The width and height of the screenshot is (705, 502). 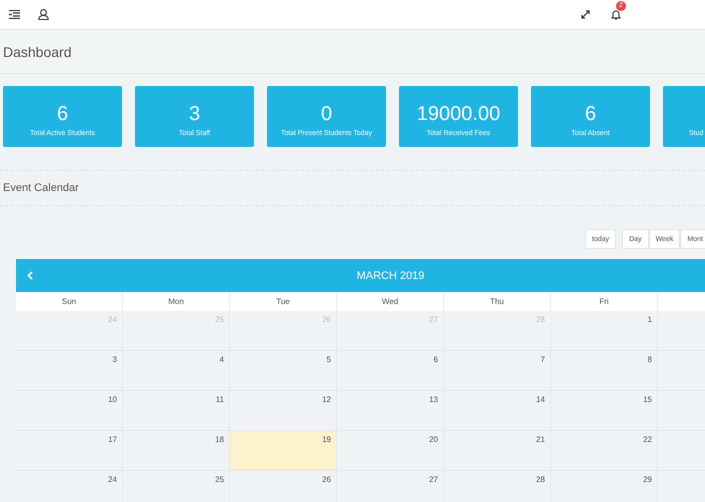 I want to click on day-number: 15, so click(x=647, y=399).